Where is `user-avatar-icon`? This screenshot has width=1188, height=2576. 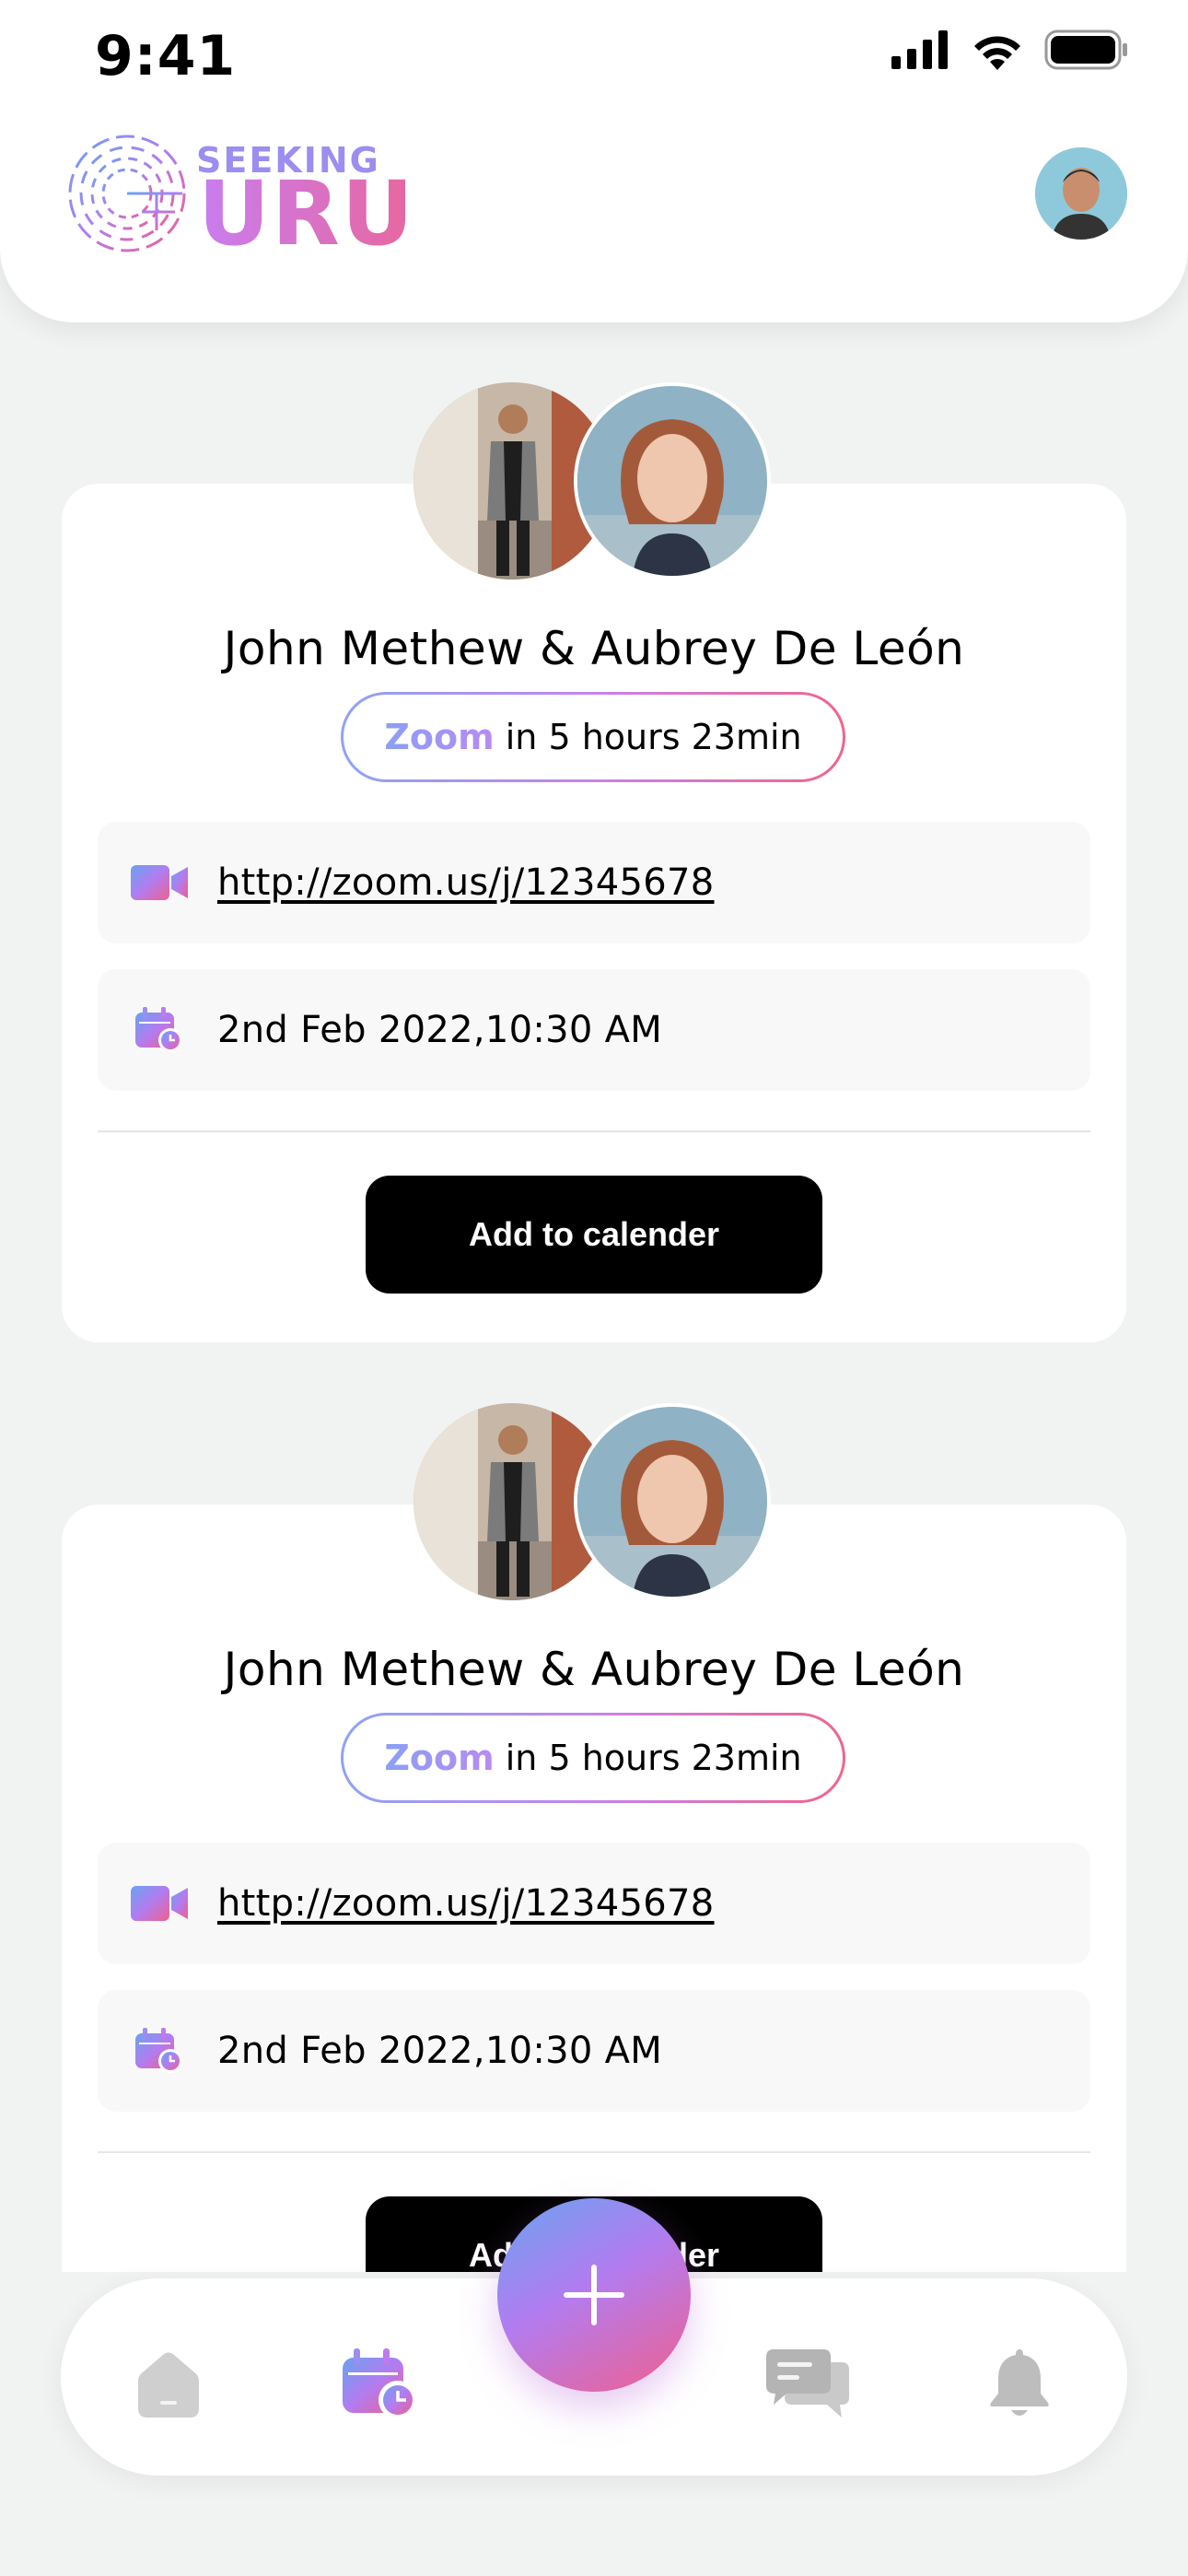 user-avatar-icon is located at coordinates (1081, 193).